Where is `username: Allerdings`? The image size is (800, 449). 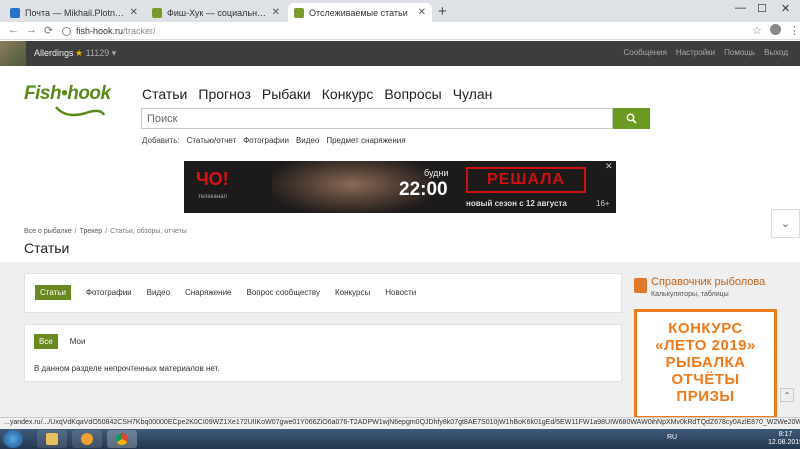
username: Allerdings is located at coordinates (54, 53).